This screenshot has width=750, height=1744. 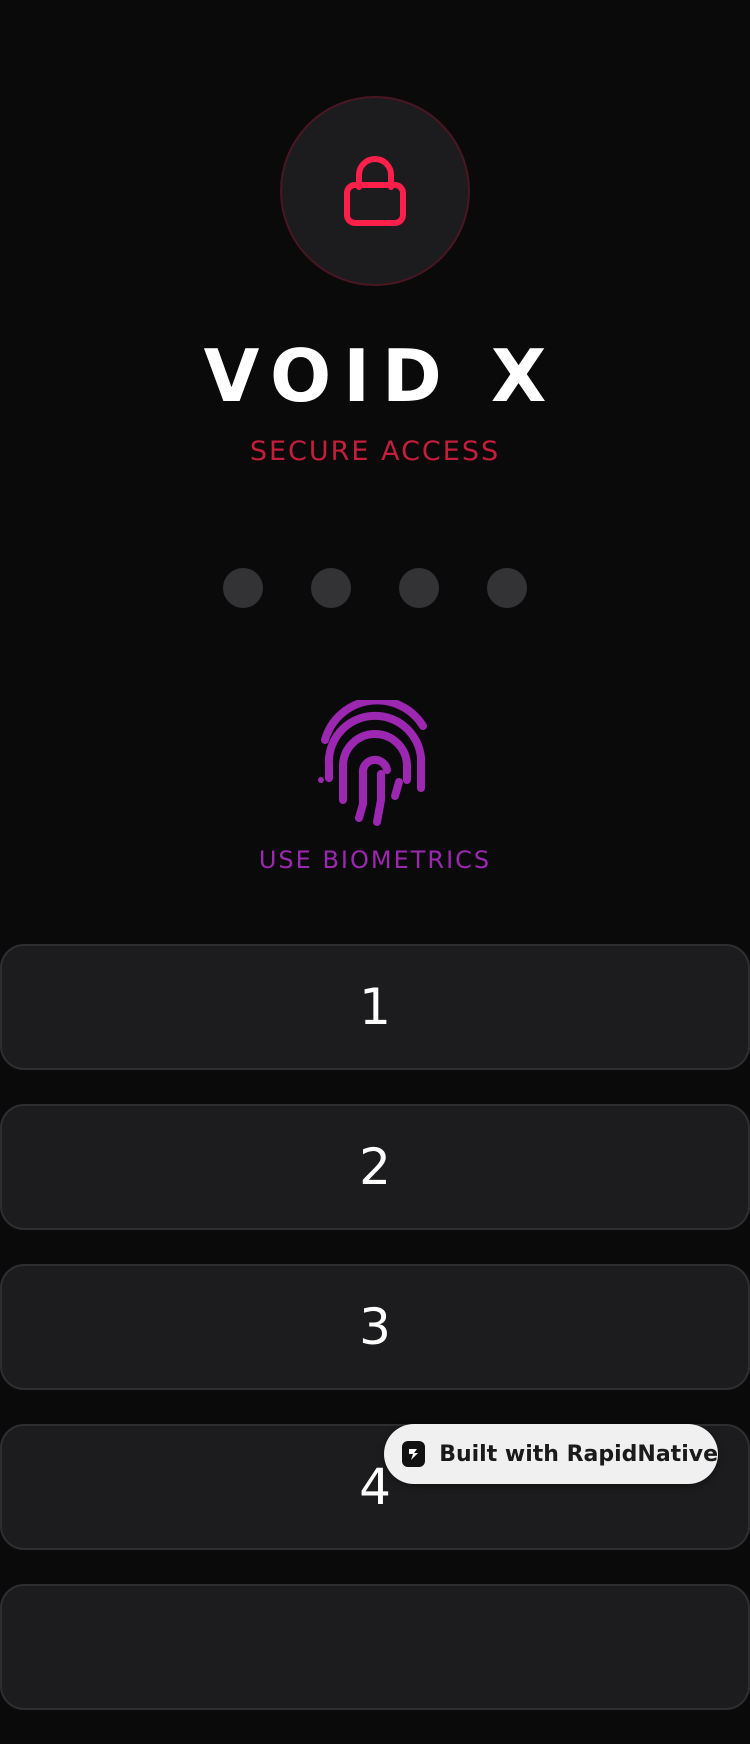 I want to click on app-title: VOID X, so click(x=381, y=376).